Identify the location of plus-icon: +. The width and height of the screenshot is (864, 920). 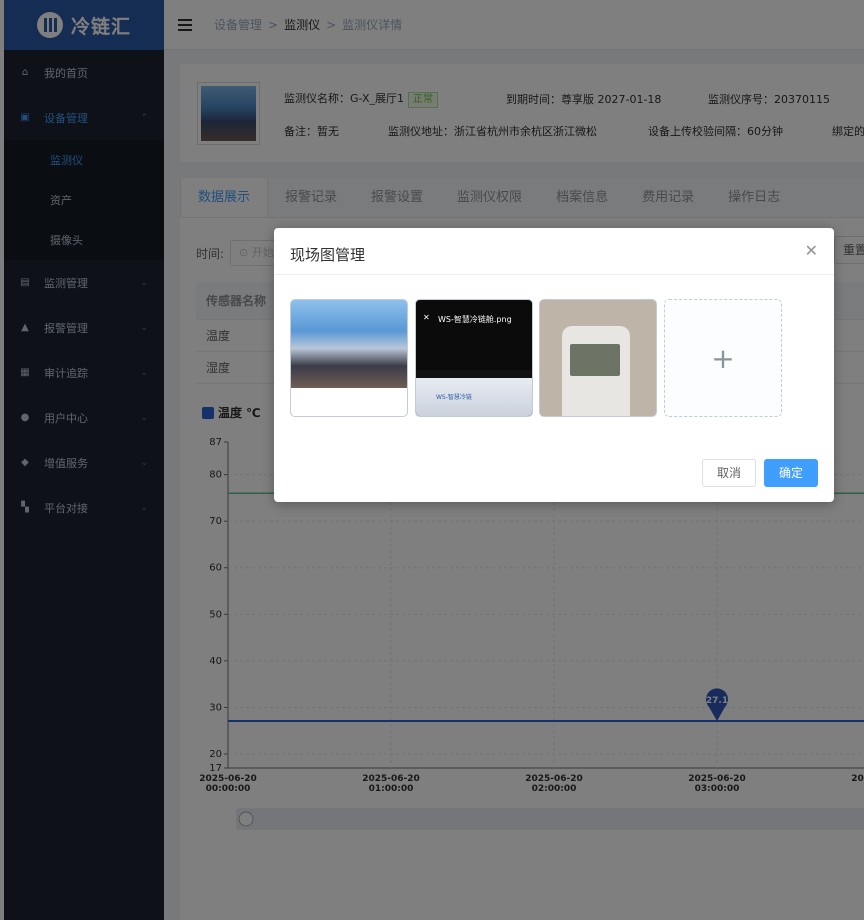
(722, 358).